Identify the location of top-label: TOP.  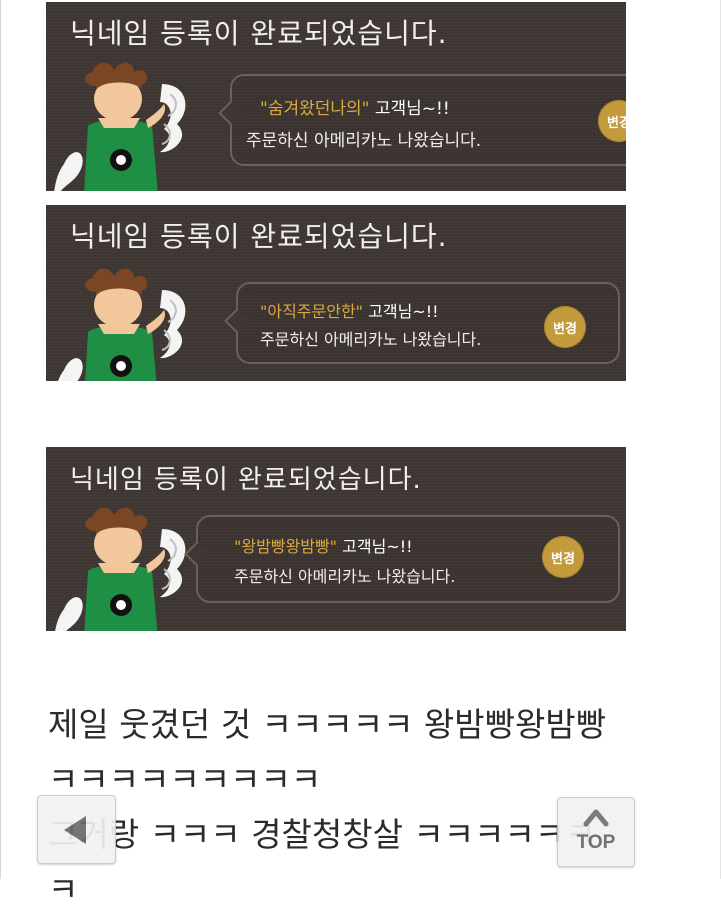
(596, 842).